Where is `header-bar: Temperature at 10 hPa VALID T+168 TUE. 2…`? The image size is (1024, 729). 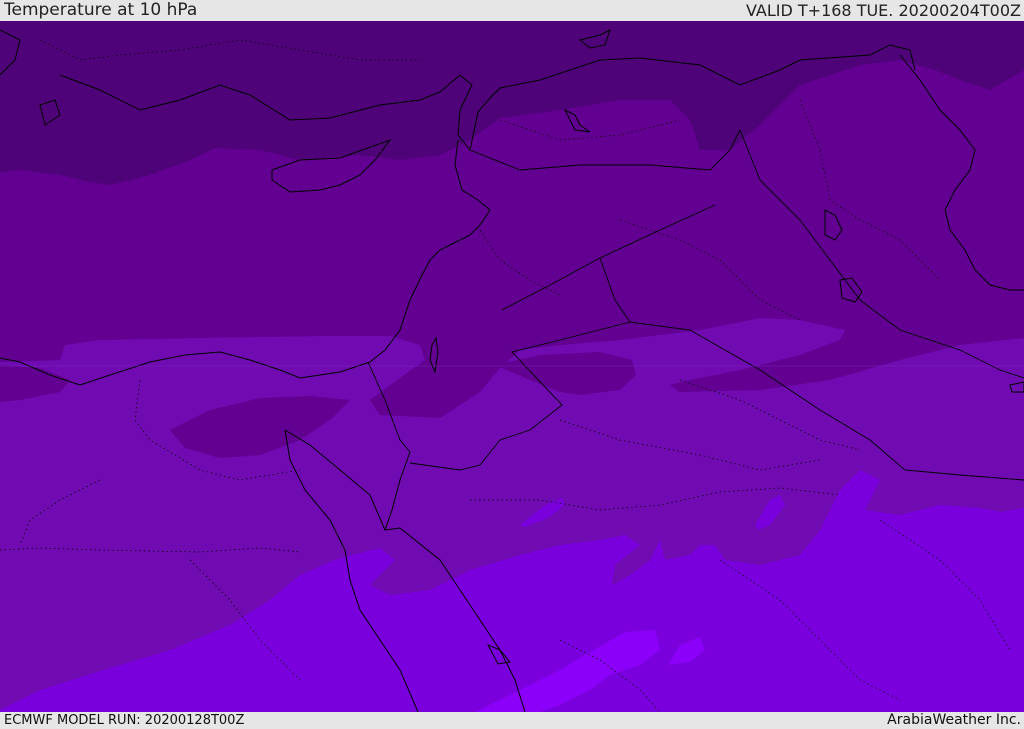 header-bar: Temperature at 10 hPa VALID T+168 TUE. 2… is located at coordinates (512, 10).